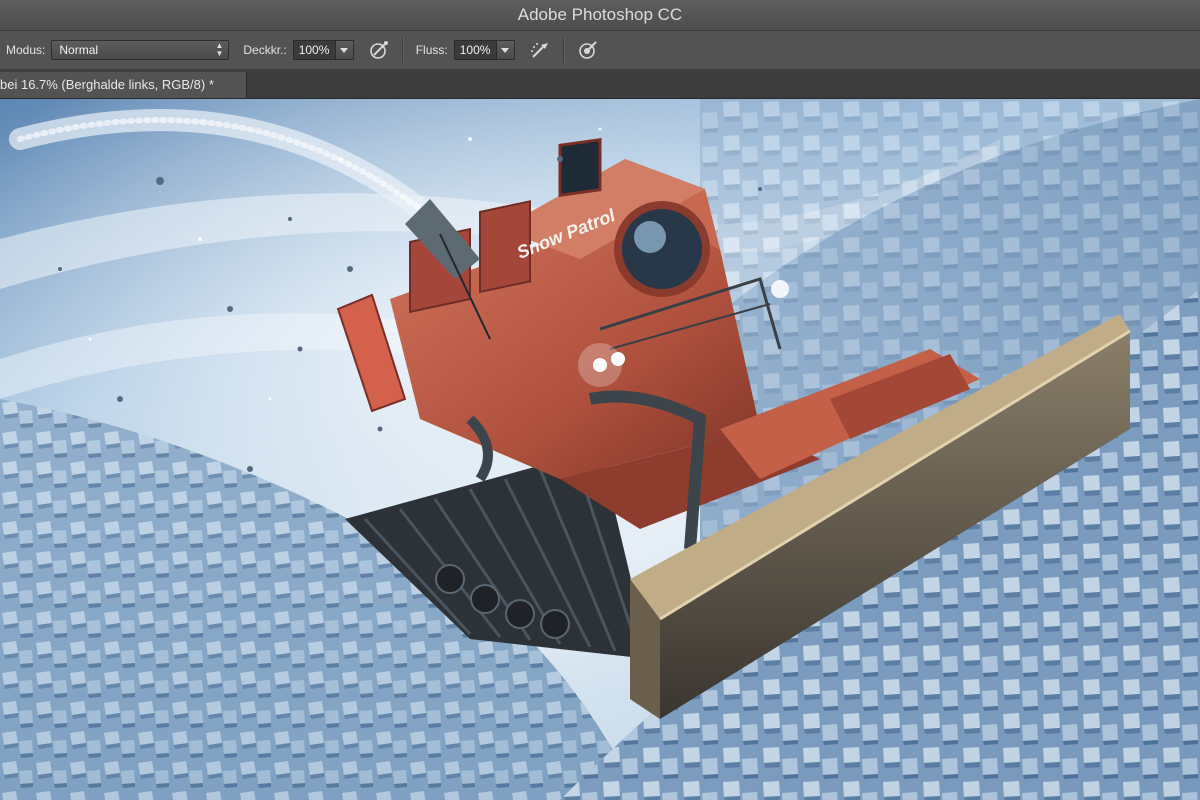 This screenshot has width=1200, height=800. I want to click on tablet-pressure-size-icon, so click(588, 50).